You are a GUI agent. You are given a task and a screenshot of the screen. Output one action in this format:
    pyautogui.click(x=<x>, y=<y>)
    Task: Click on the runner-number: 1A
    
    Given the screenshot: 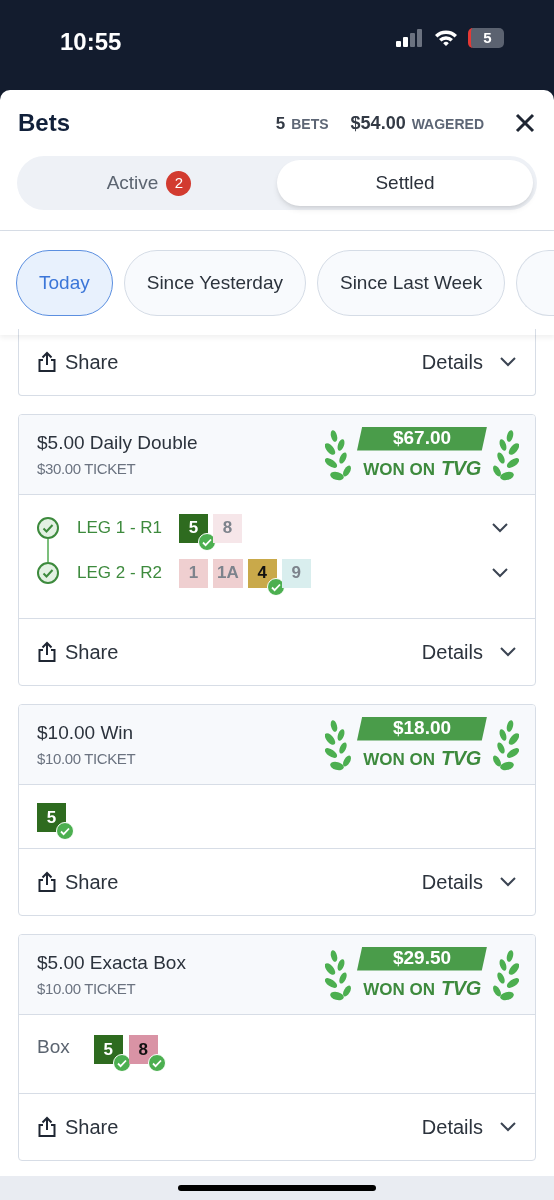 What is the action you would take?
    pyautogui.click(x=228, y=573)
    